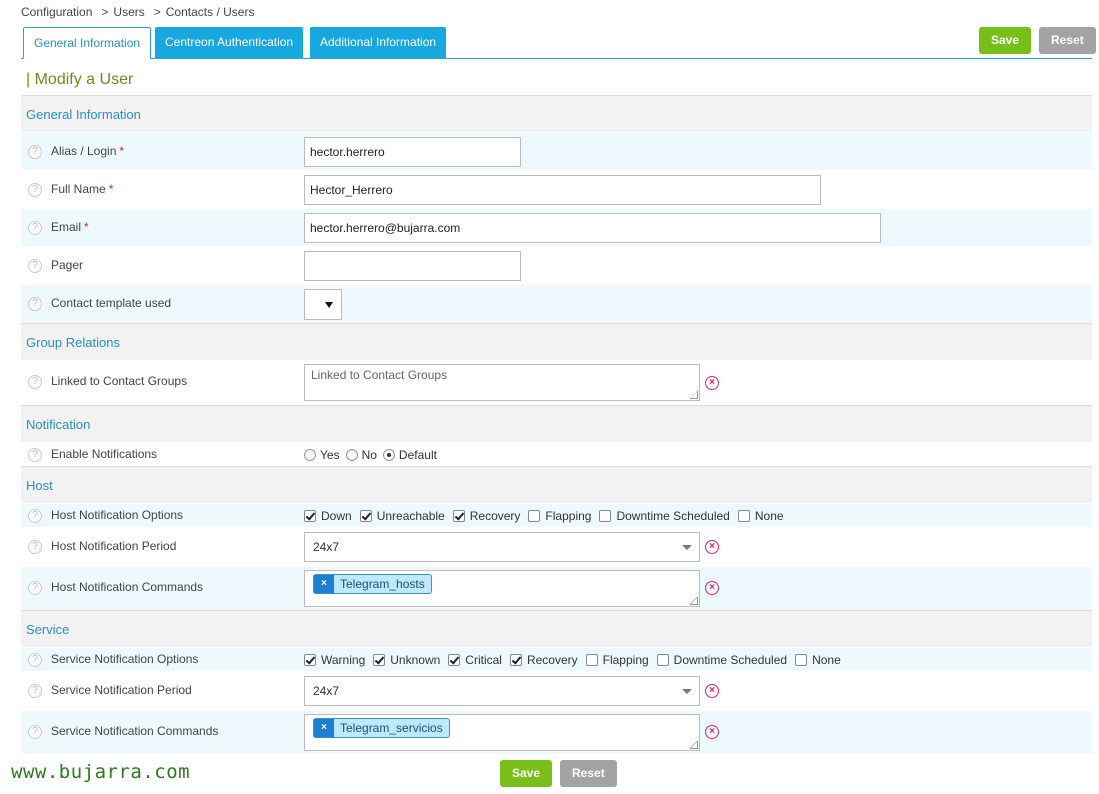 The image size is (1099, 794). Describe the element at coordinates (526, 773) in the screenshot. I see `save-button-bottom: Save` at that location.